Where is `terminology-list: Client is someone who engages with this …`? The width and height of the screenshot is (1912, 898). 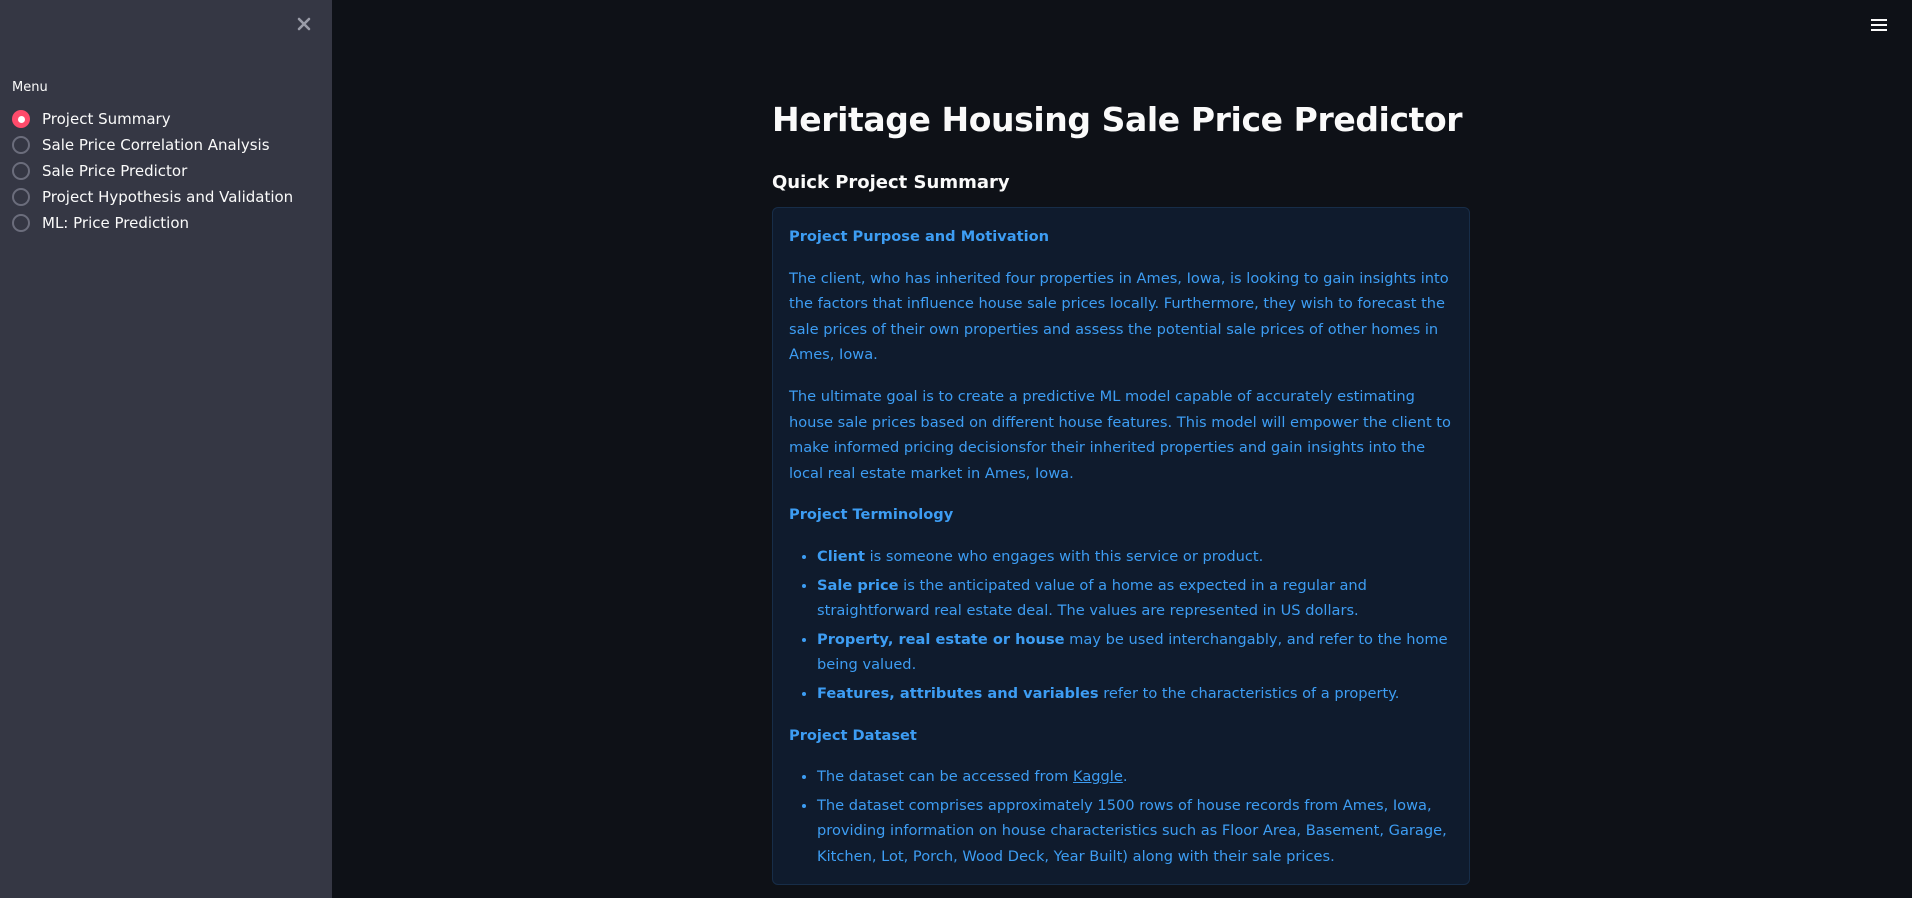
terminology-list: Client is someone who engages with this … is located at coordinates (1121, 625).